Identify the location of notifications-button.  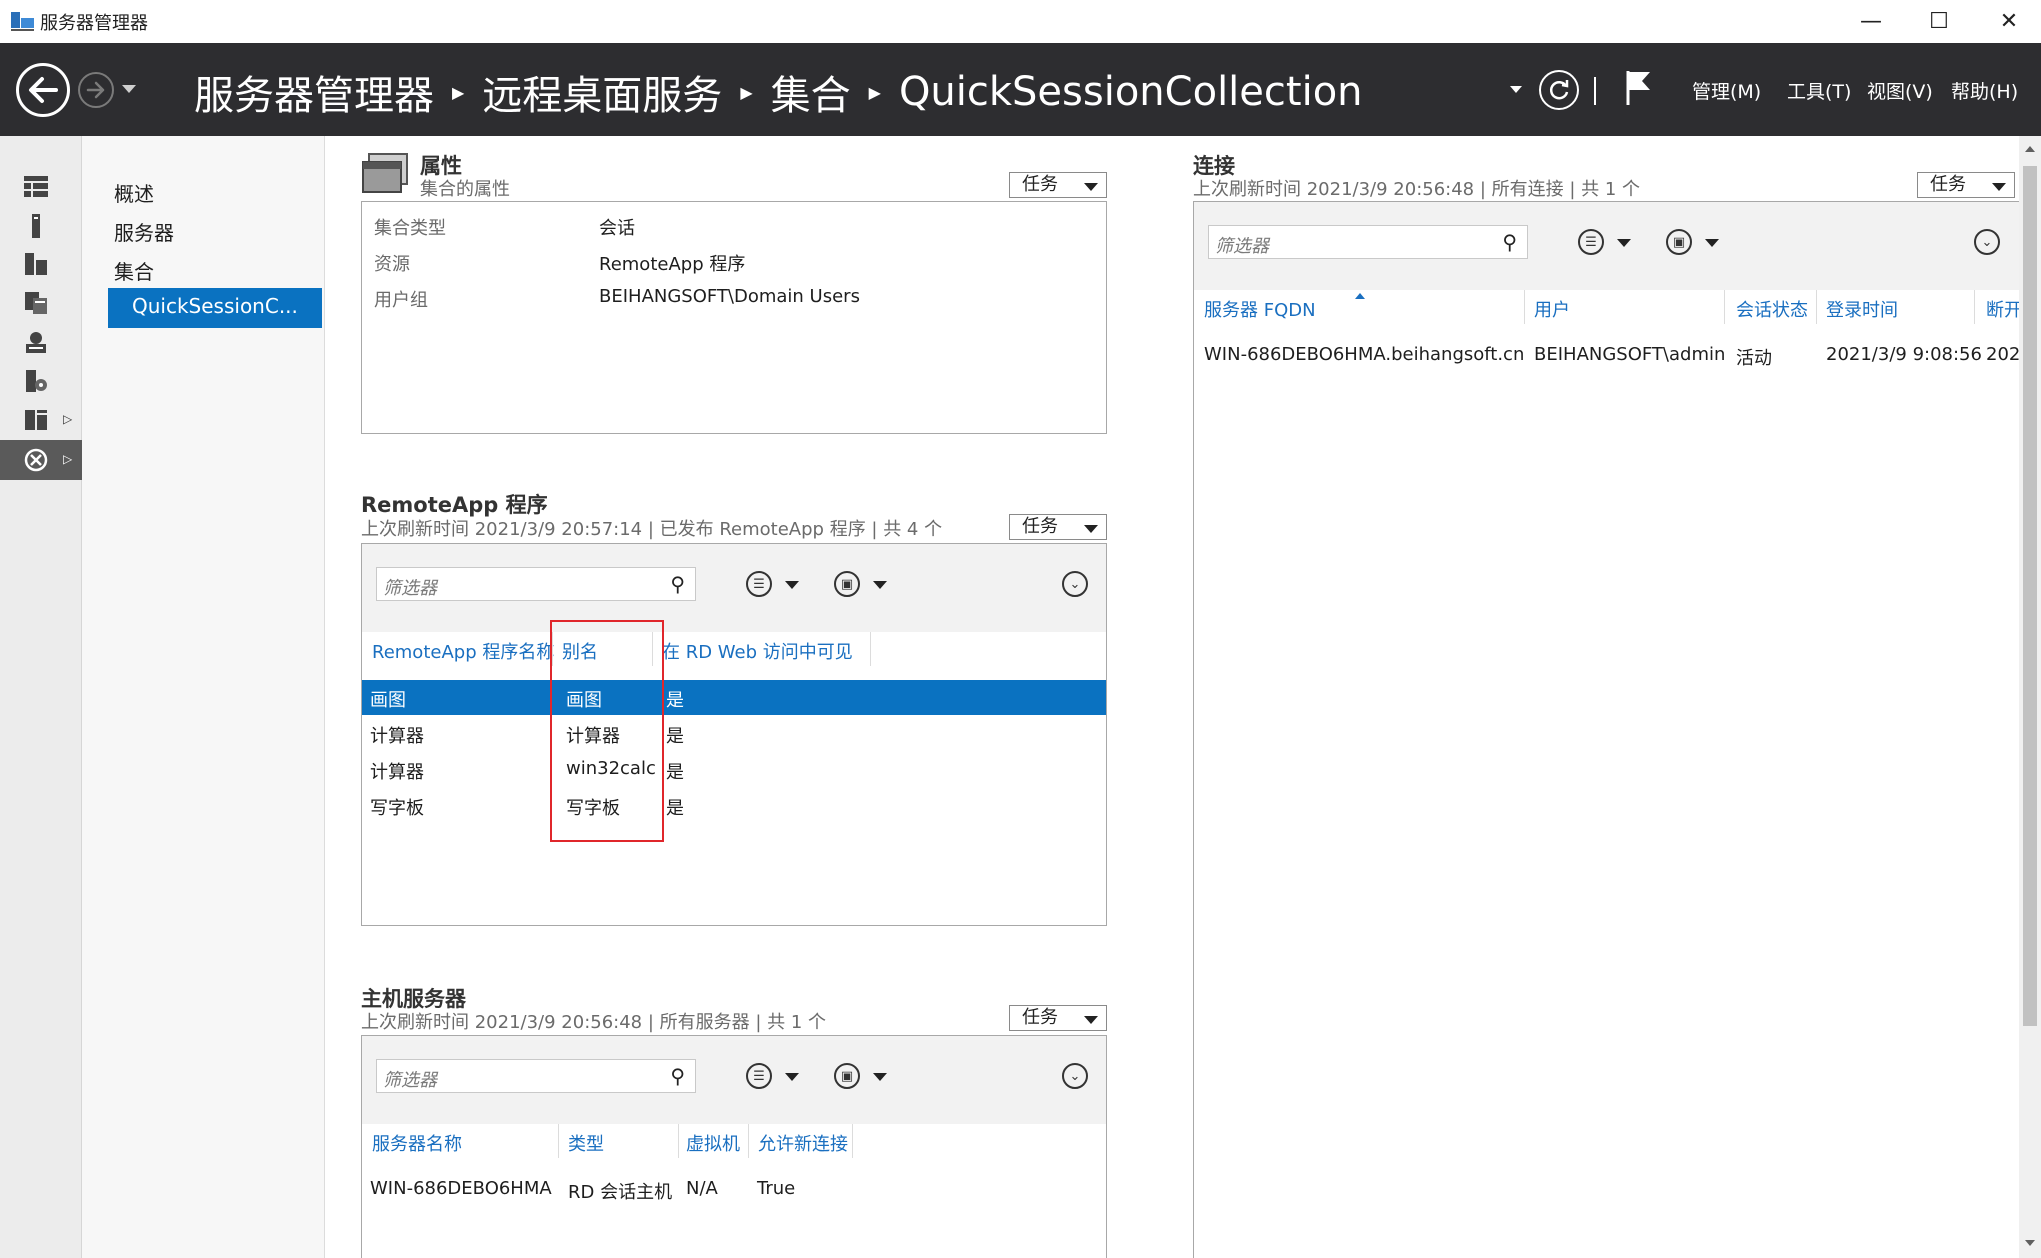
(1639, 90).